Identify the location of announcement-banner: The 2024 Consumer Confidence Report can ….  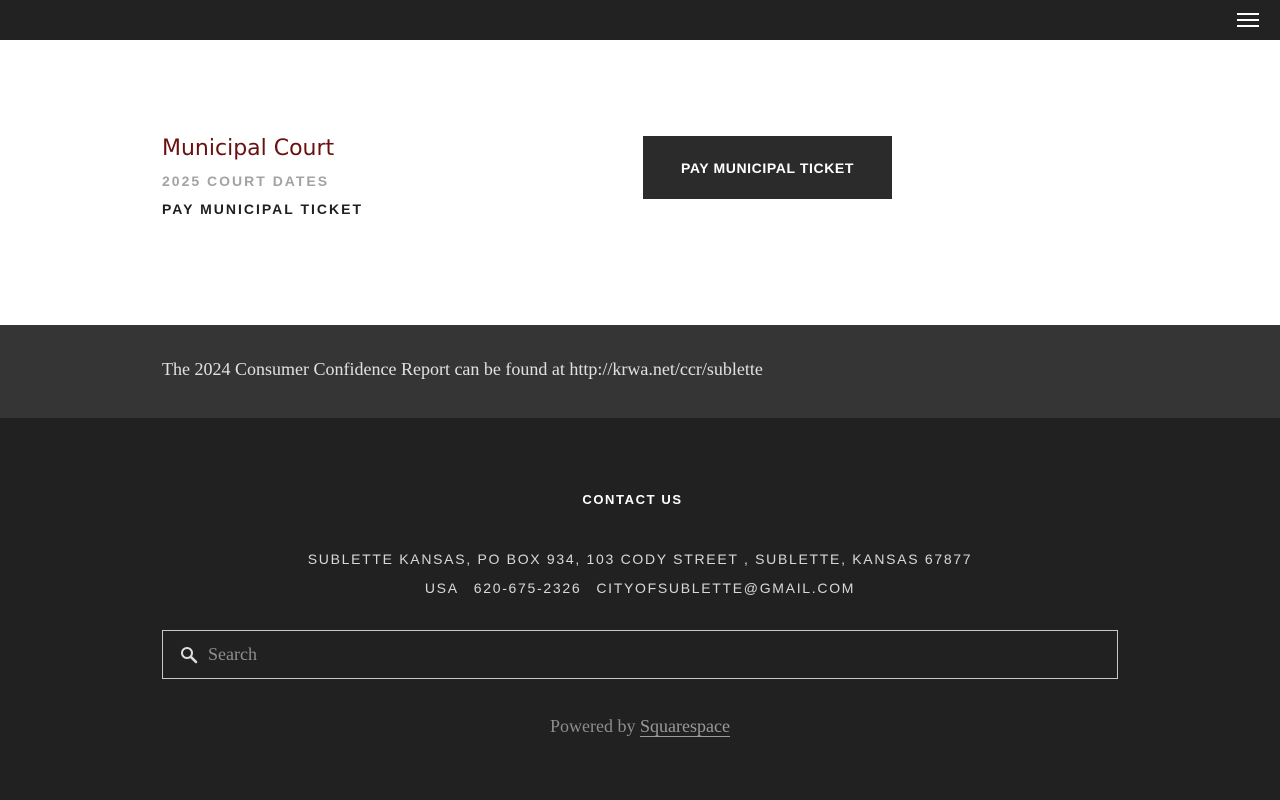
(640, 371).